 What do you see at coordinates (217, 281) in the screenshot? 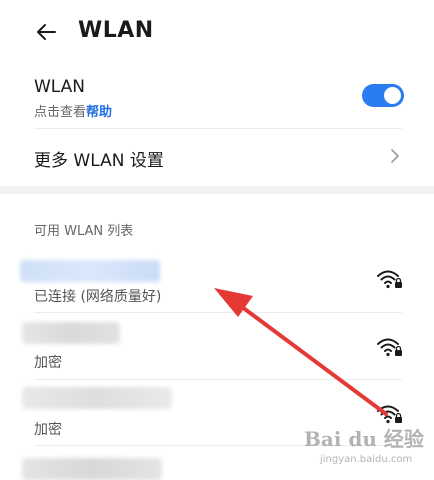
I see `network-row-connected: 已连接 (网络质量好)` at bounding box center [217, 281].